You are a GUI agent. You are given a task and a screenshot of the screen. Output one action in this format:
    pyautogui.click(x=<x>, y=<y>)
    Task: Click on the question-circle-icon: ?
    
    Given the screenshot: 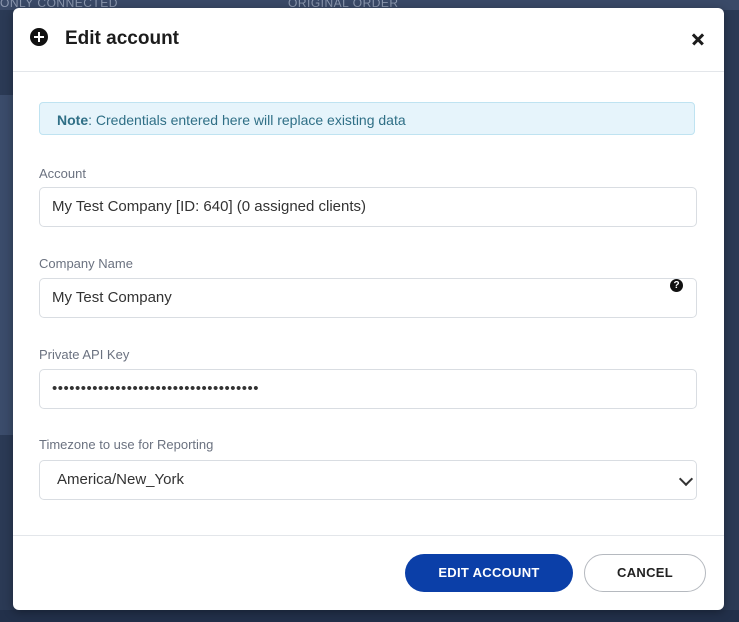 What is the action you would take?
    pyautogui.click(x=676, y=285)
    